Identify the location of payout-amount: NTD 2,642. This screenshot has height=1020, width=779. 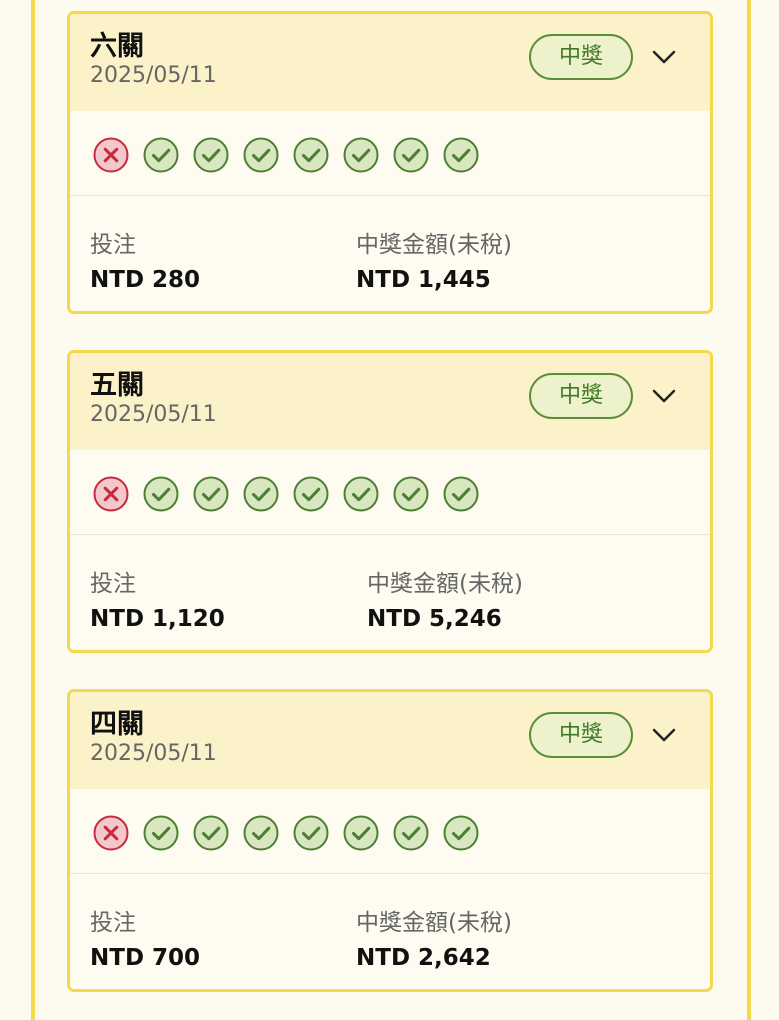
(423, 958).